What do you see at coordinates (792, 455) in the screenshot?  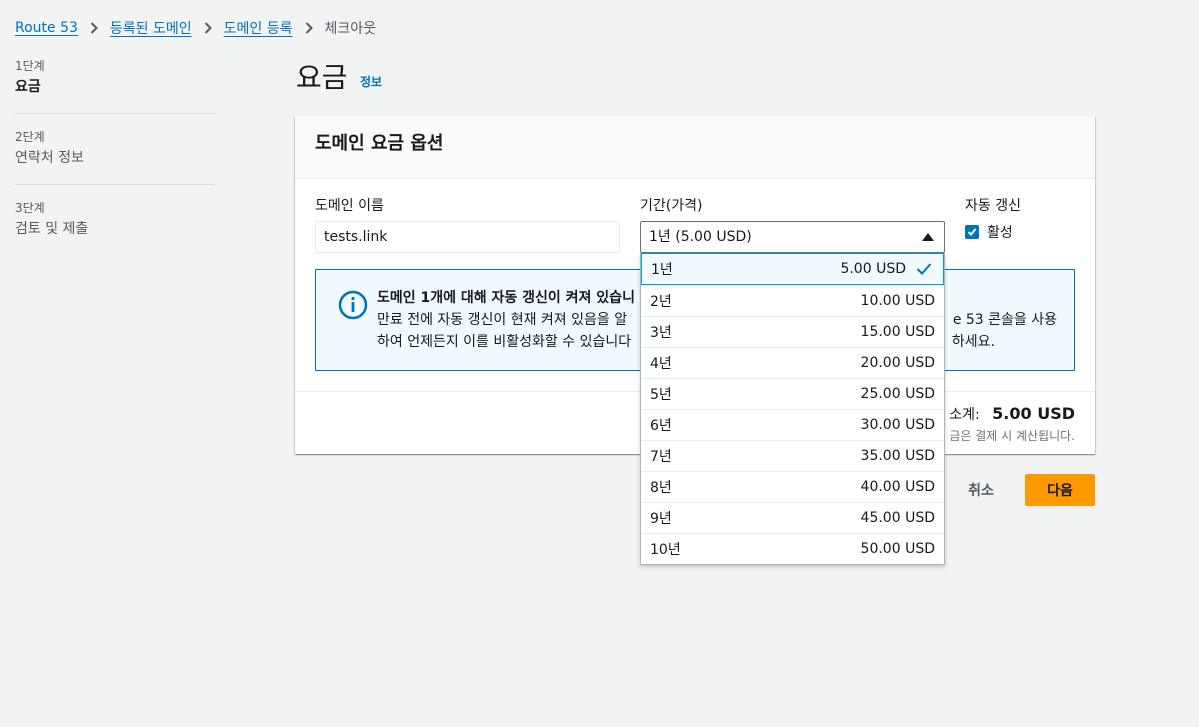 I see `duration-option-7: 7년 35.00 USD` at bounding box center [792, 455].